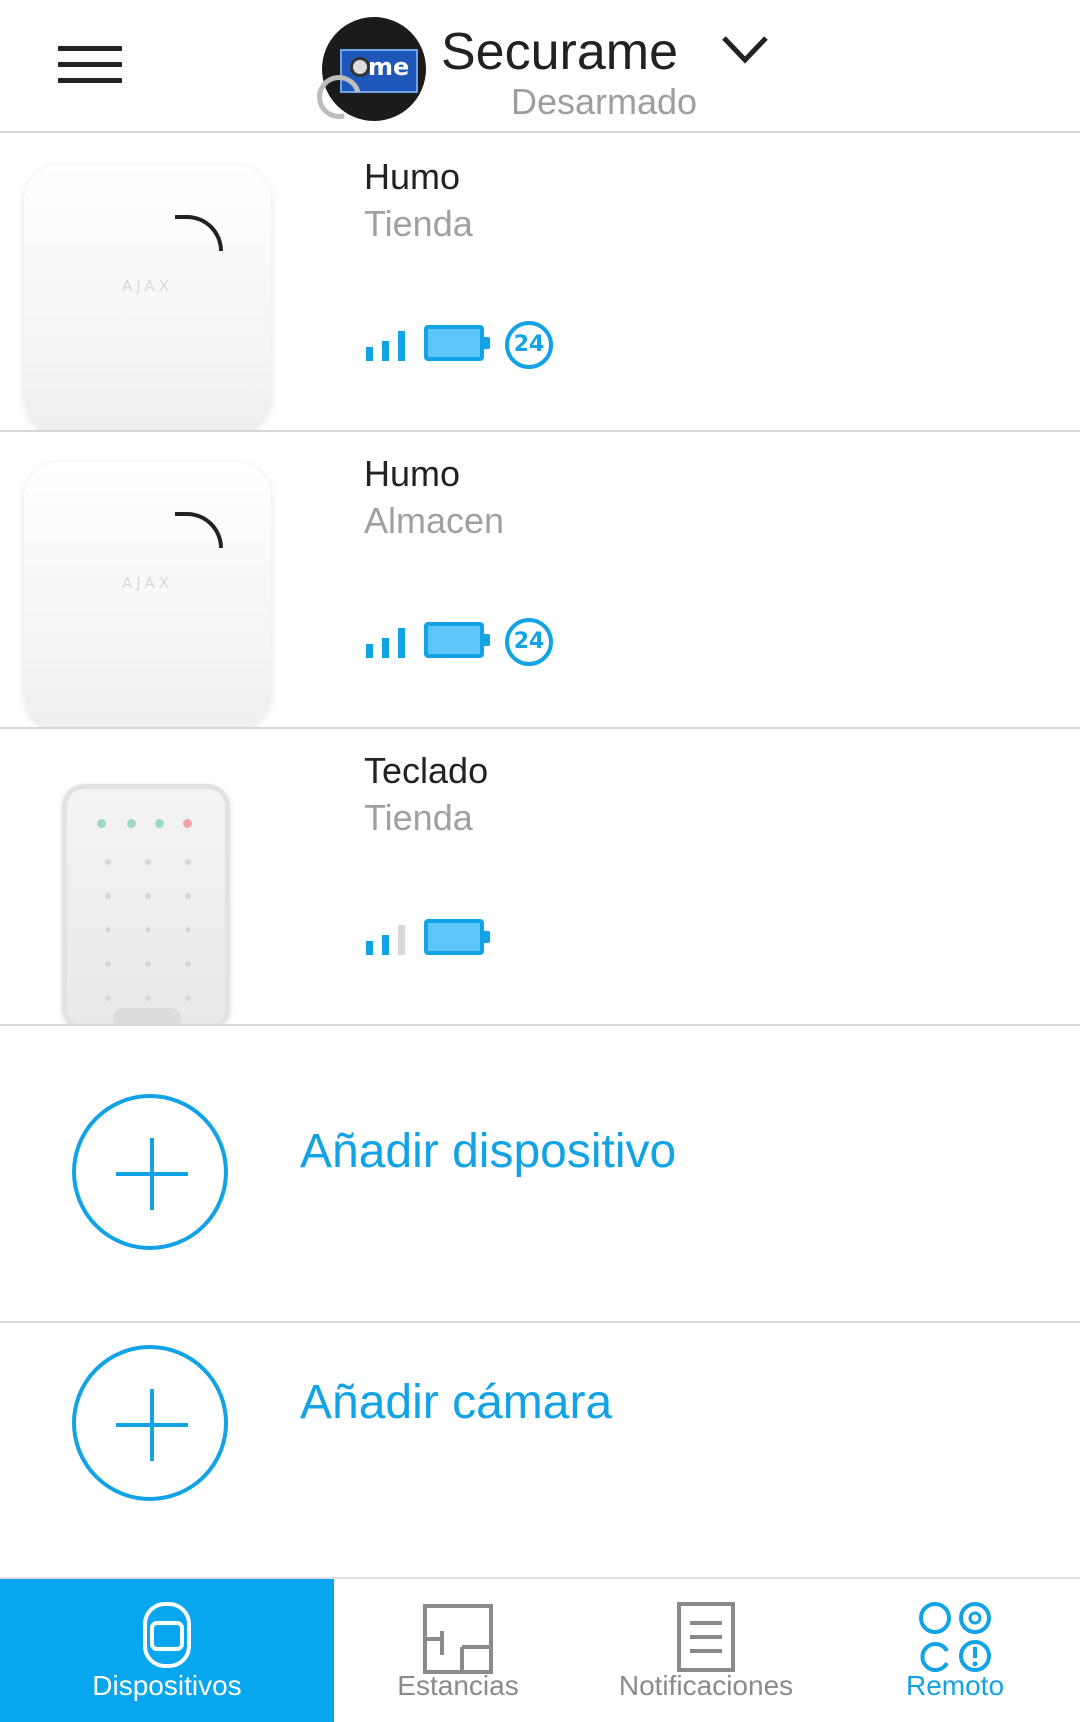 The image size is (1080, 1722). What do you see at coordinates (559, 52) in the screenshot?
I see `hub-name: Securame` at bounding box center [559, 52].